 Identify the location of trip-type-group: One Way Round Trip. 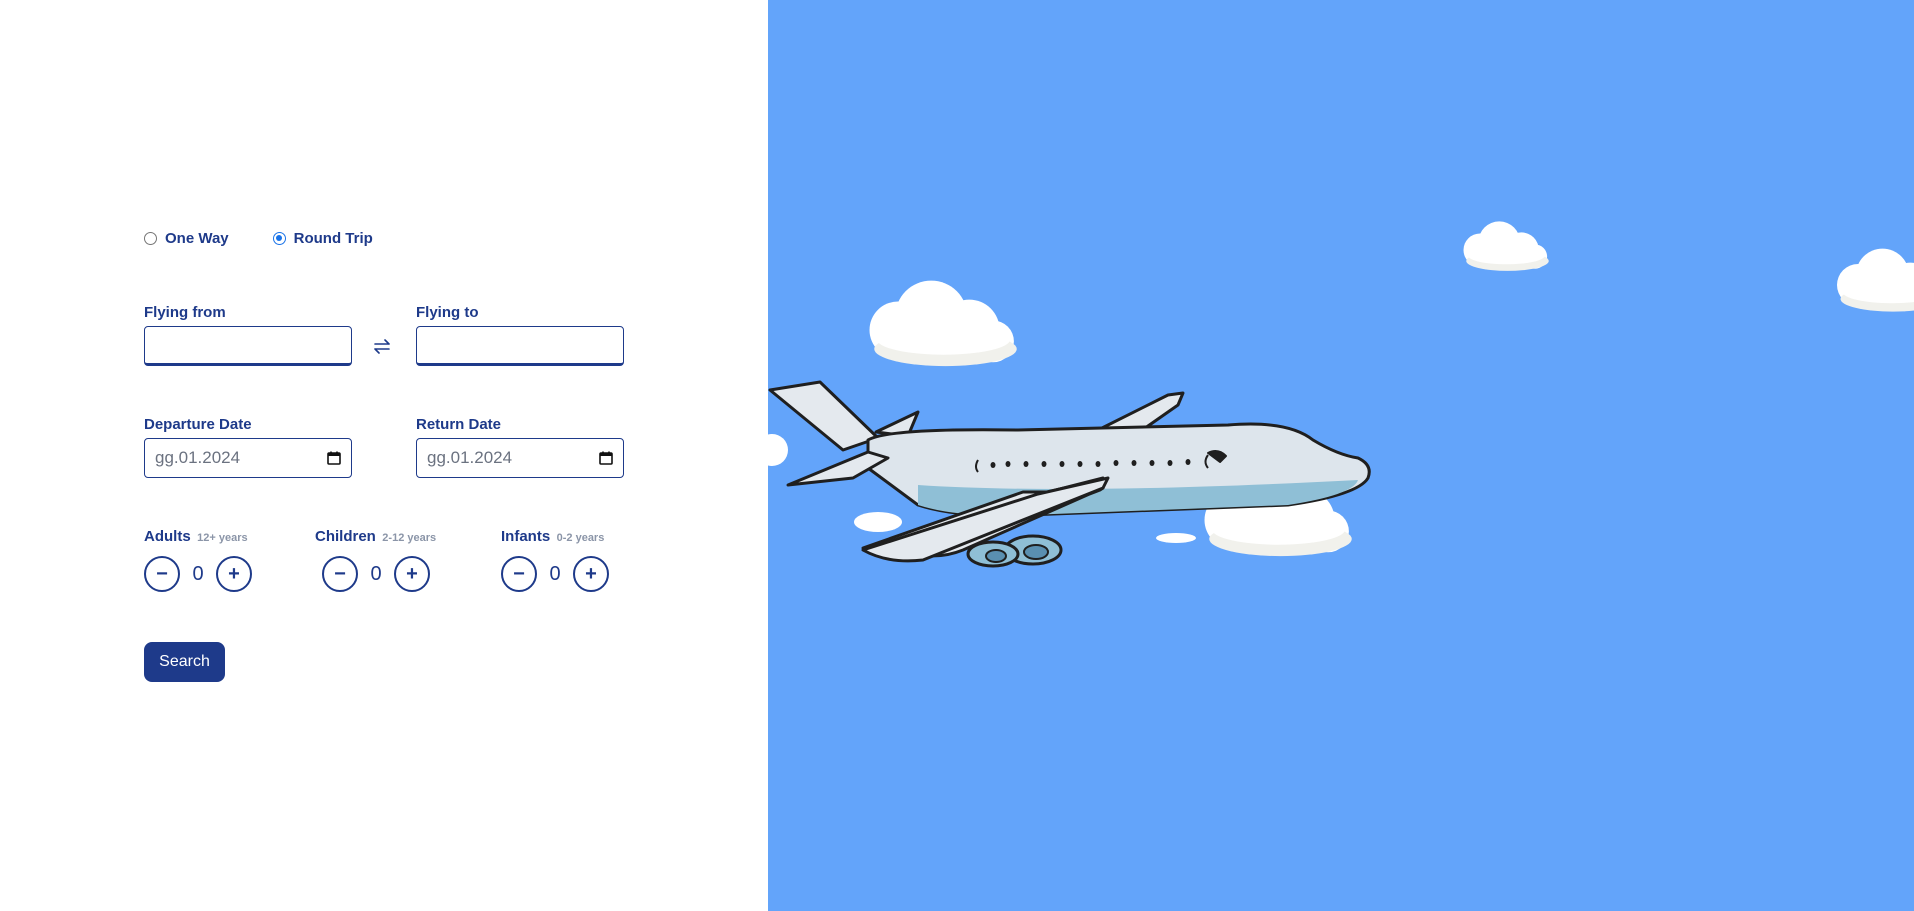
(280, 238).